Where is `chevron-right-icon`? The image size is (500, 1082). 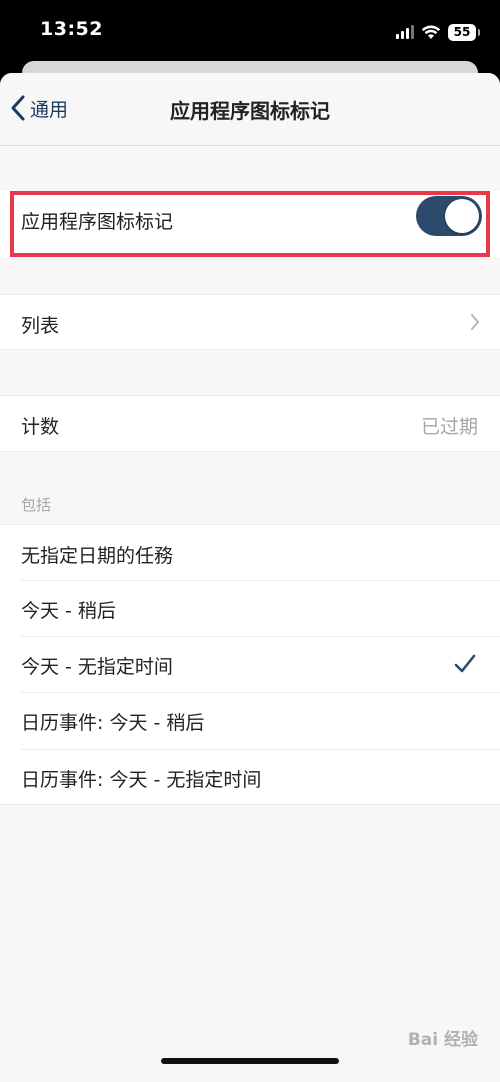
chevron-right-icon is located at coordinates (475, 322).